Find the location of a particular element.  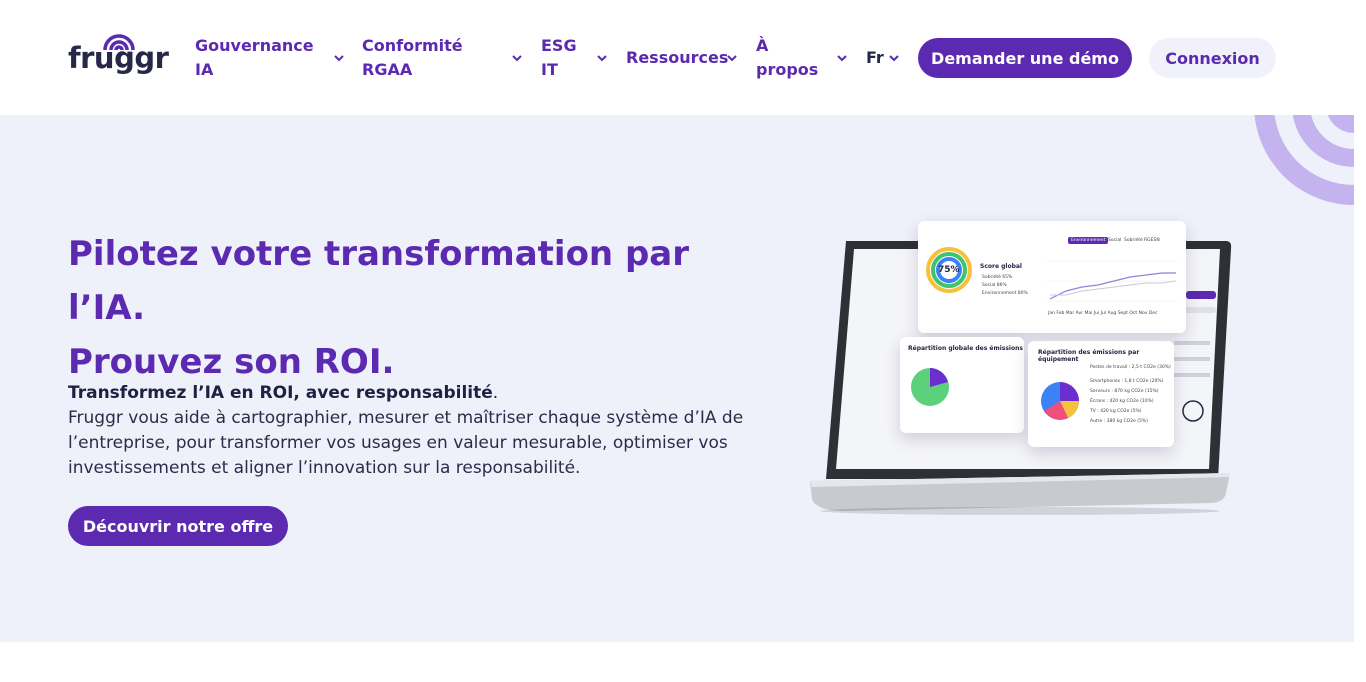

login-button: Connexion is located at coordinates (1212, 58).